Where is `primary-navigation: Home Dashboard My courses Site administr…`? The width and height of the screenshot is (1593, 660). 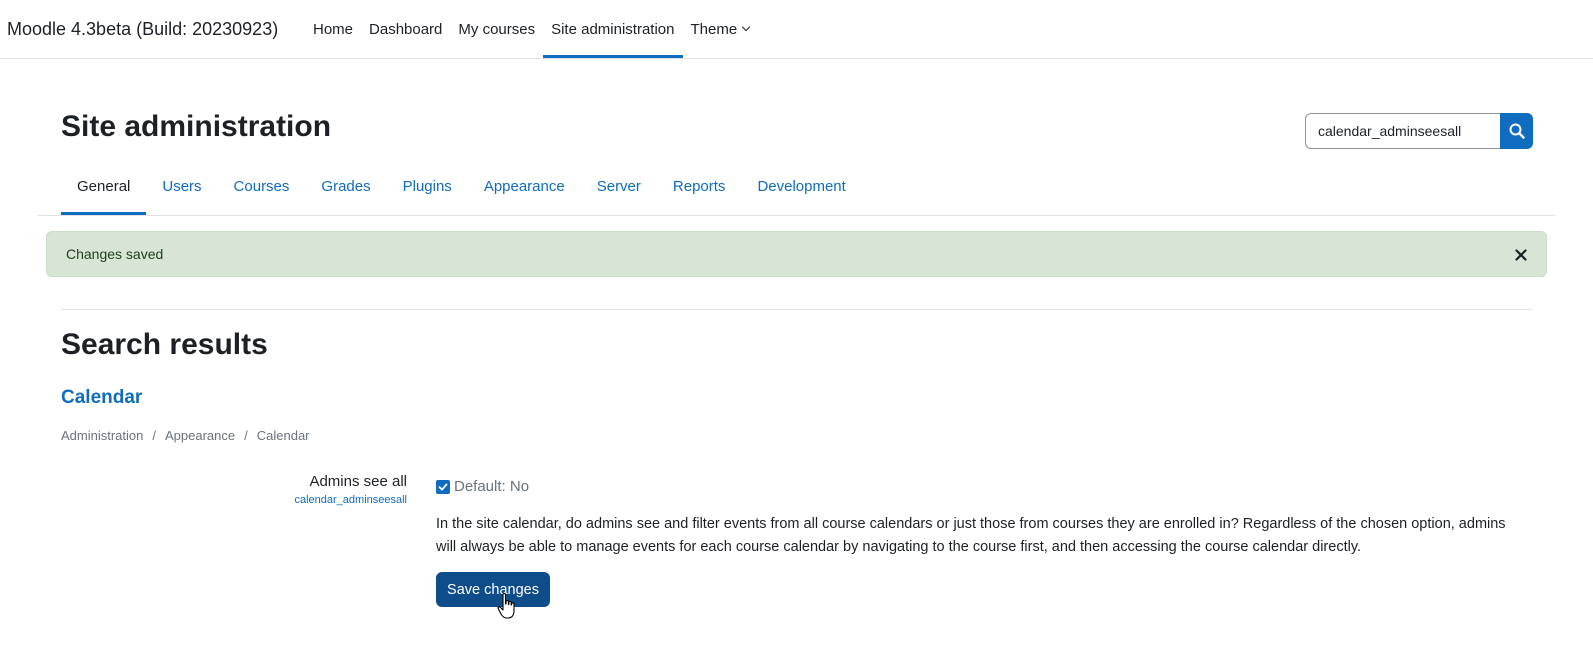 primary-navigation: Home Dashboard My courses Site administr… is located at coordinates (531, 29).